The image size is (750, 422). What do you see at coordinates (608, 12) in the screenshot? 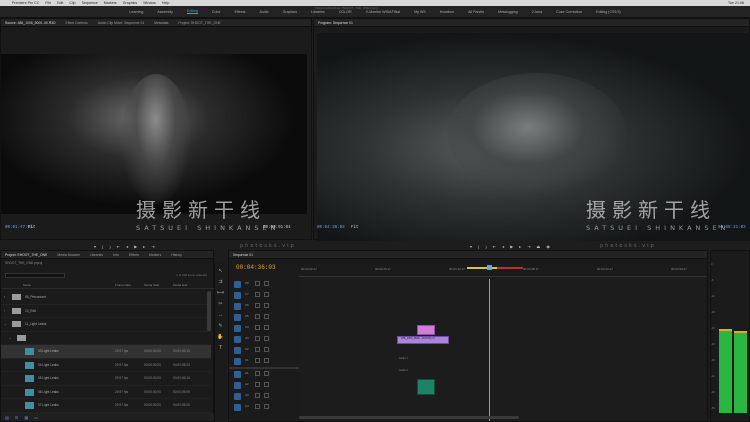
I see `workspace-tab-editingcs55: Editing (CS5.5)` at bounding box center [608, 12].